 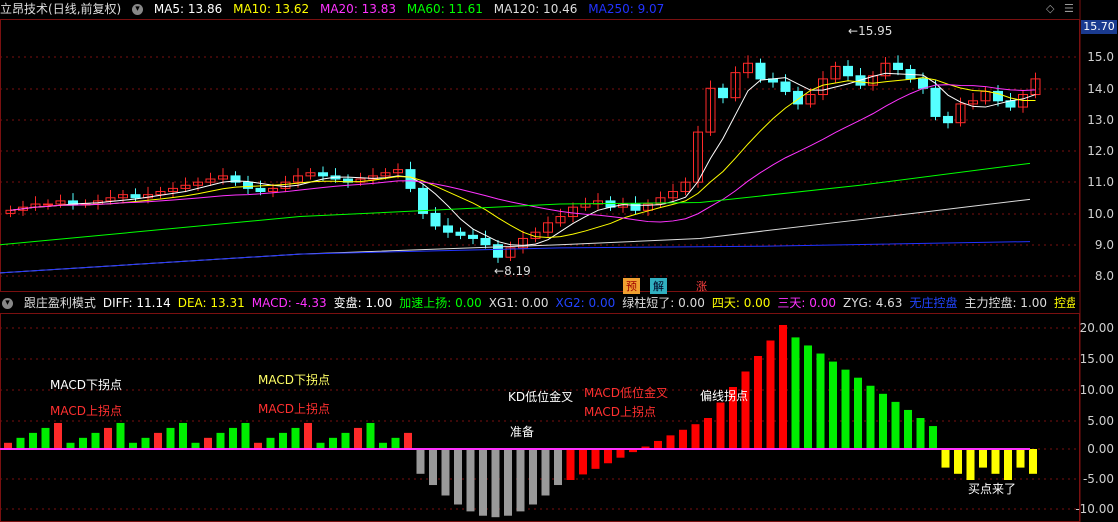 What do you see at coordinates (541, 397) in the screenshot?
I see `kd-low-cross-label: KD低位金叉` at bounding box center [541, 397].